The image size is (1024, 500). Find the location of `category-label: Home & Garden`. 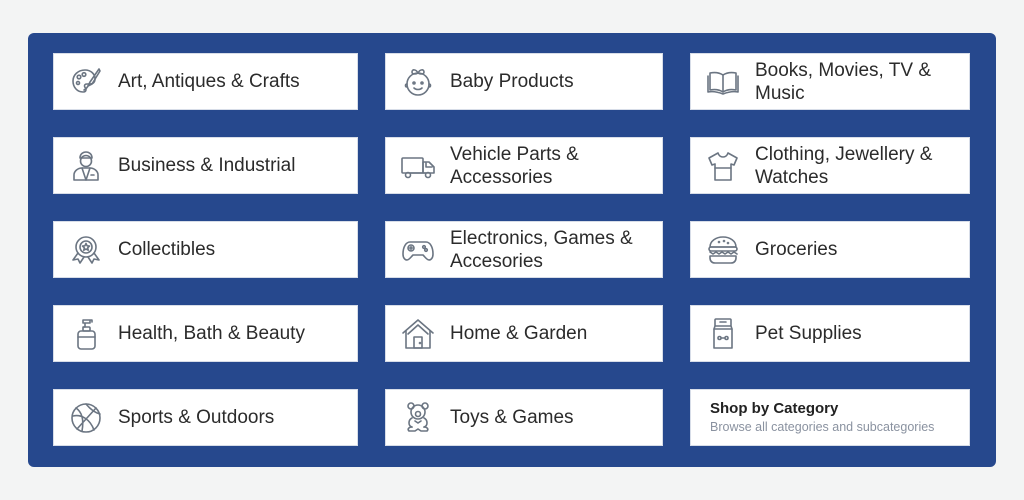

category-label: Home & Garden is located at coordinates (519, 333).